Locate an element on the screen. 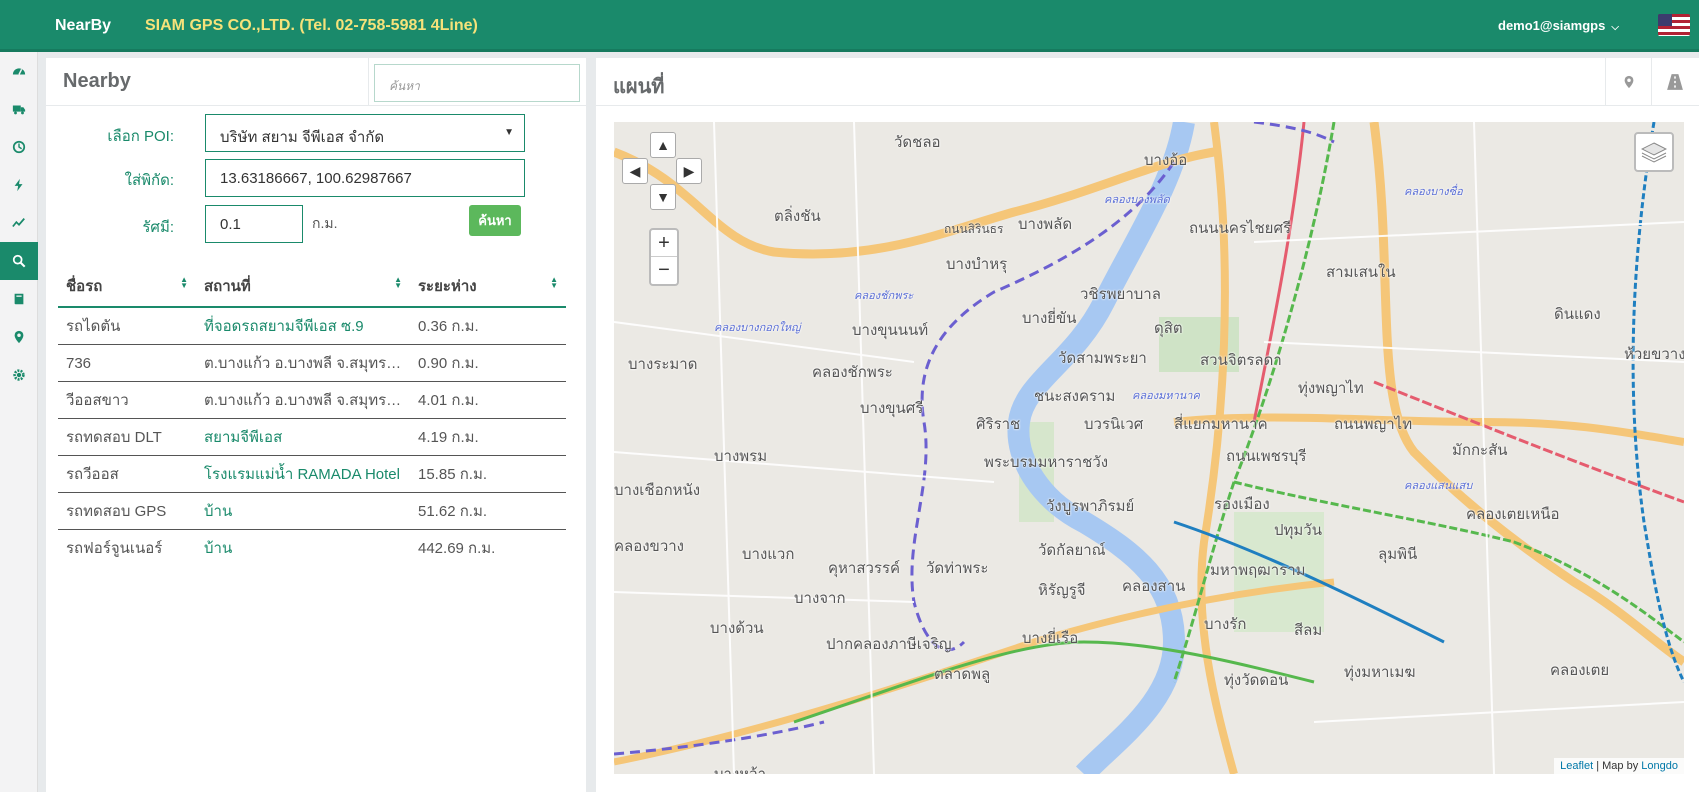 The height and width of the screenshot is (792, 1699). place-link: ที่จอดรถสยามจีพีเอส ซ.9 is located at coordinates (303, 326).